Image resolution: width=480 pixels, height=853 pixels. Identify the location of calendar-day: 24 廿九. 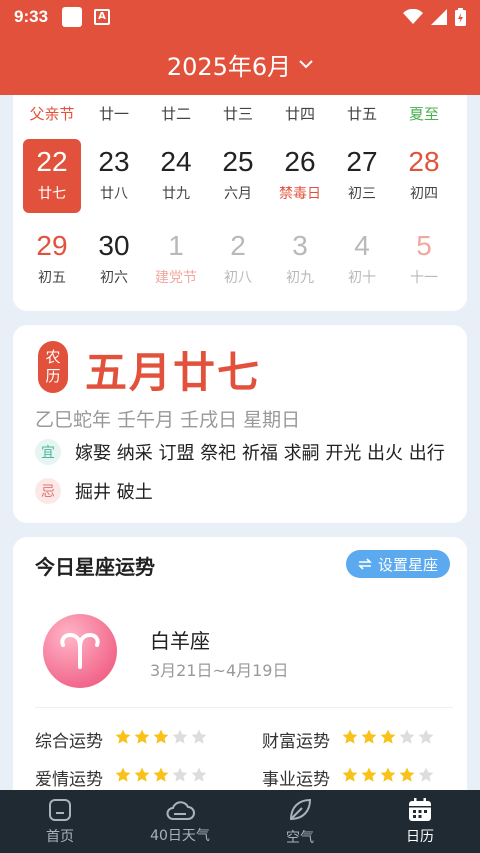
(176, 176).